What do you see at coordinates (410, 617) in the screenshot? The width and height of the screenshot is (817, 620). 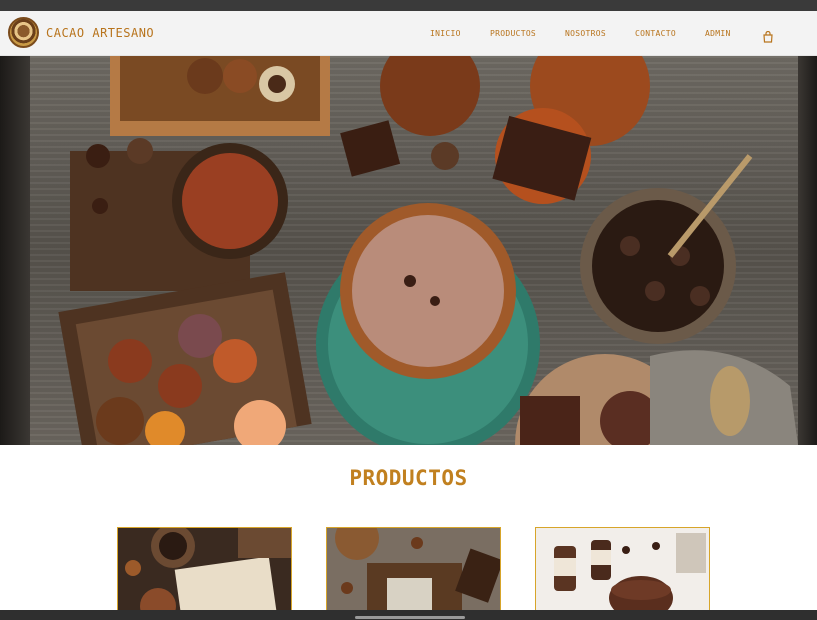 I see `horizontal-scrollbar` at bounding box center [410, 617].